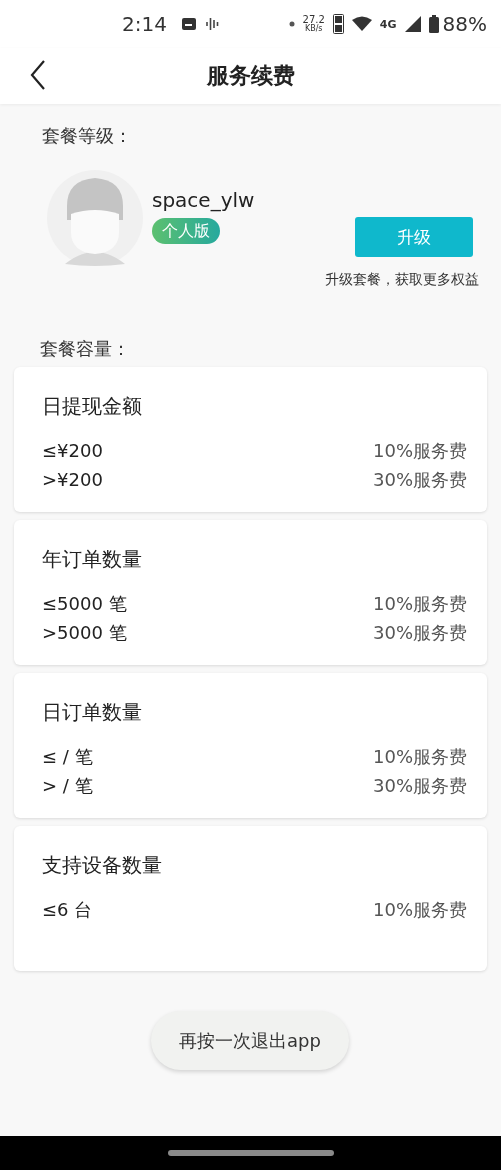 This screenshot has height=1170, width=501. Describe the element at coordinates (464, 24) in the screenshot. I see `battery-level: 88%` at that location.